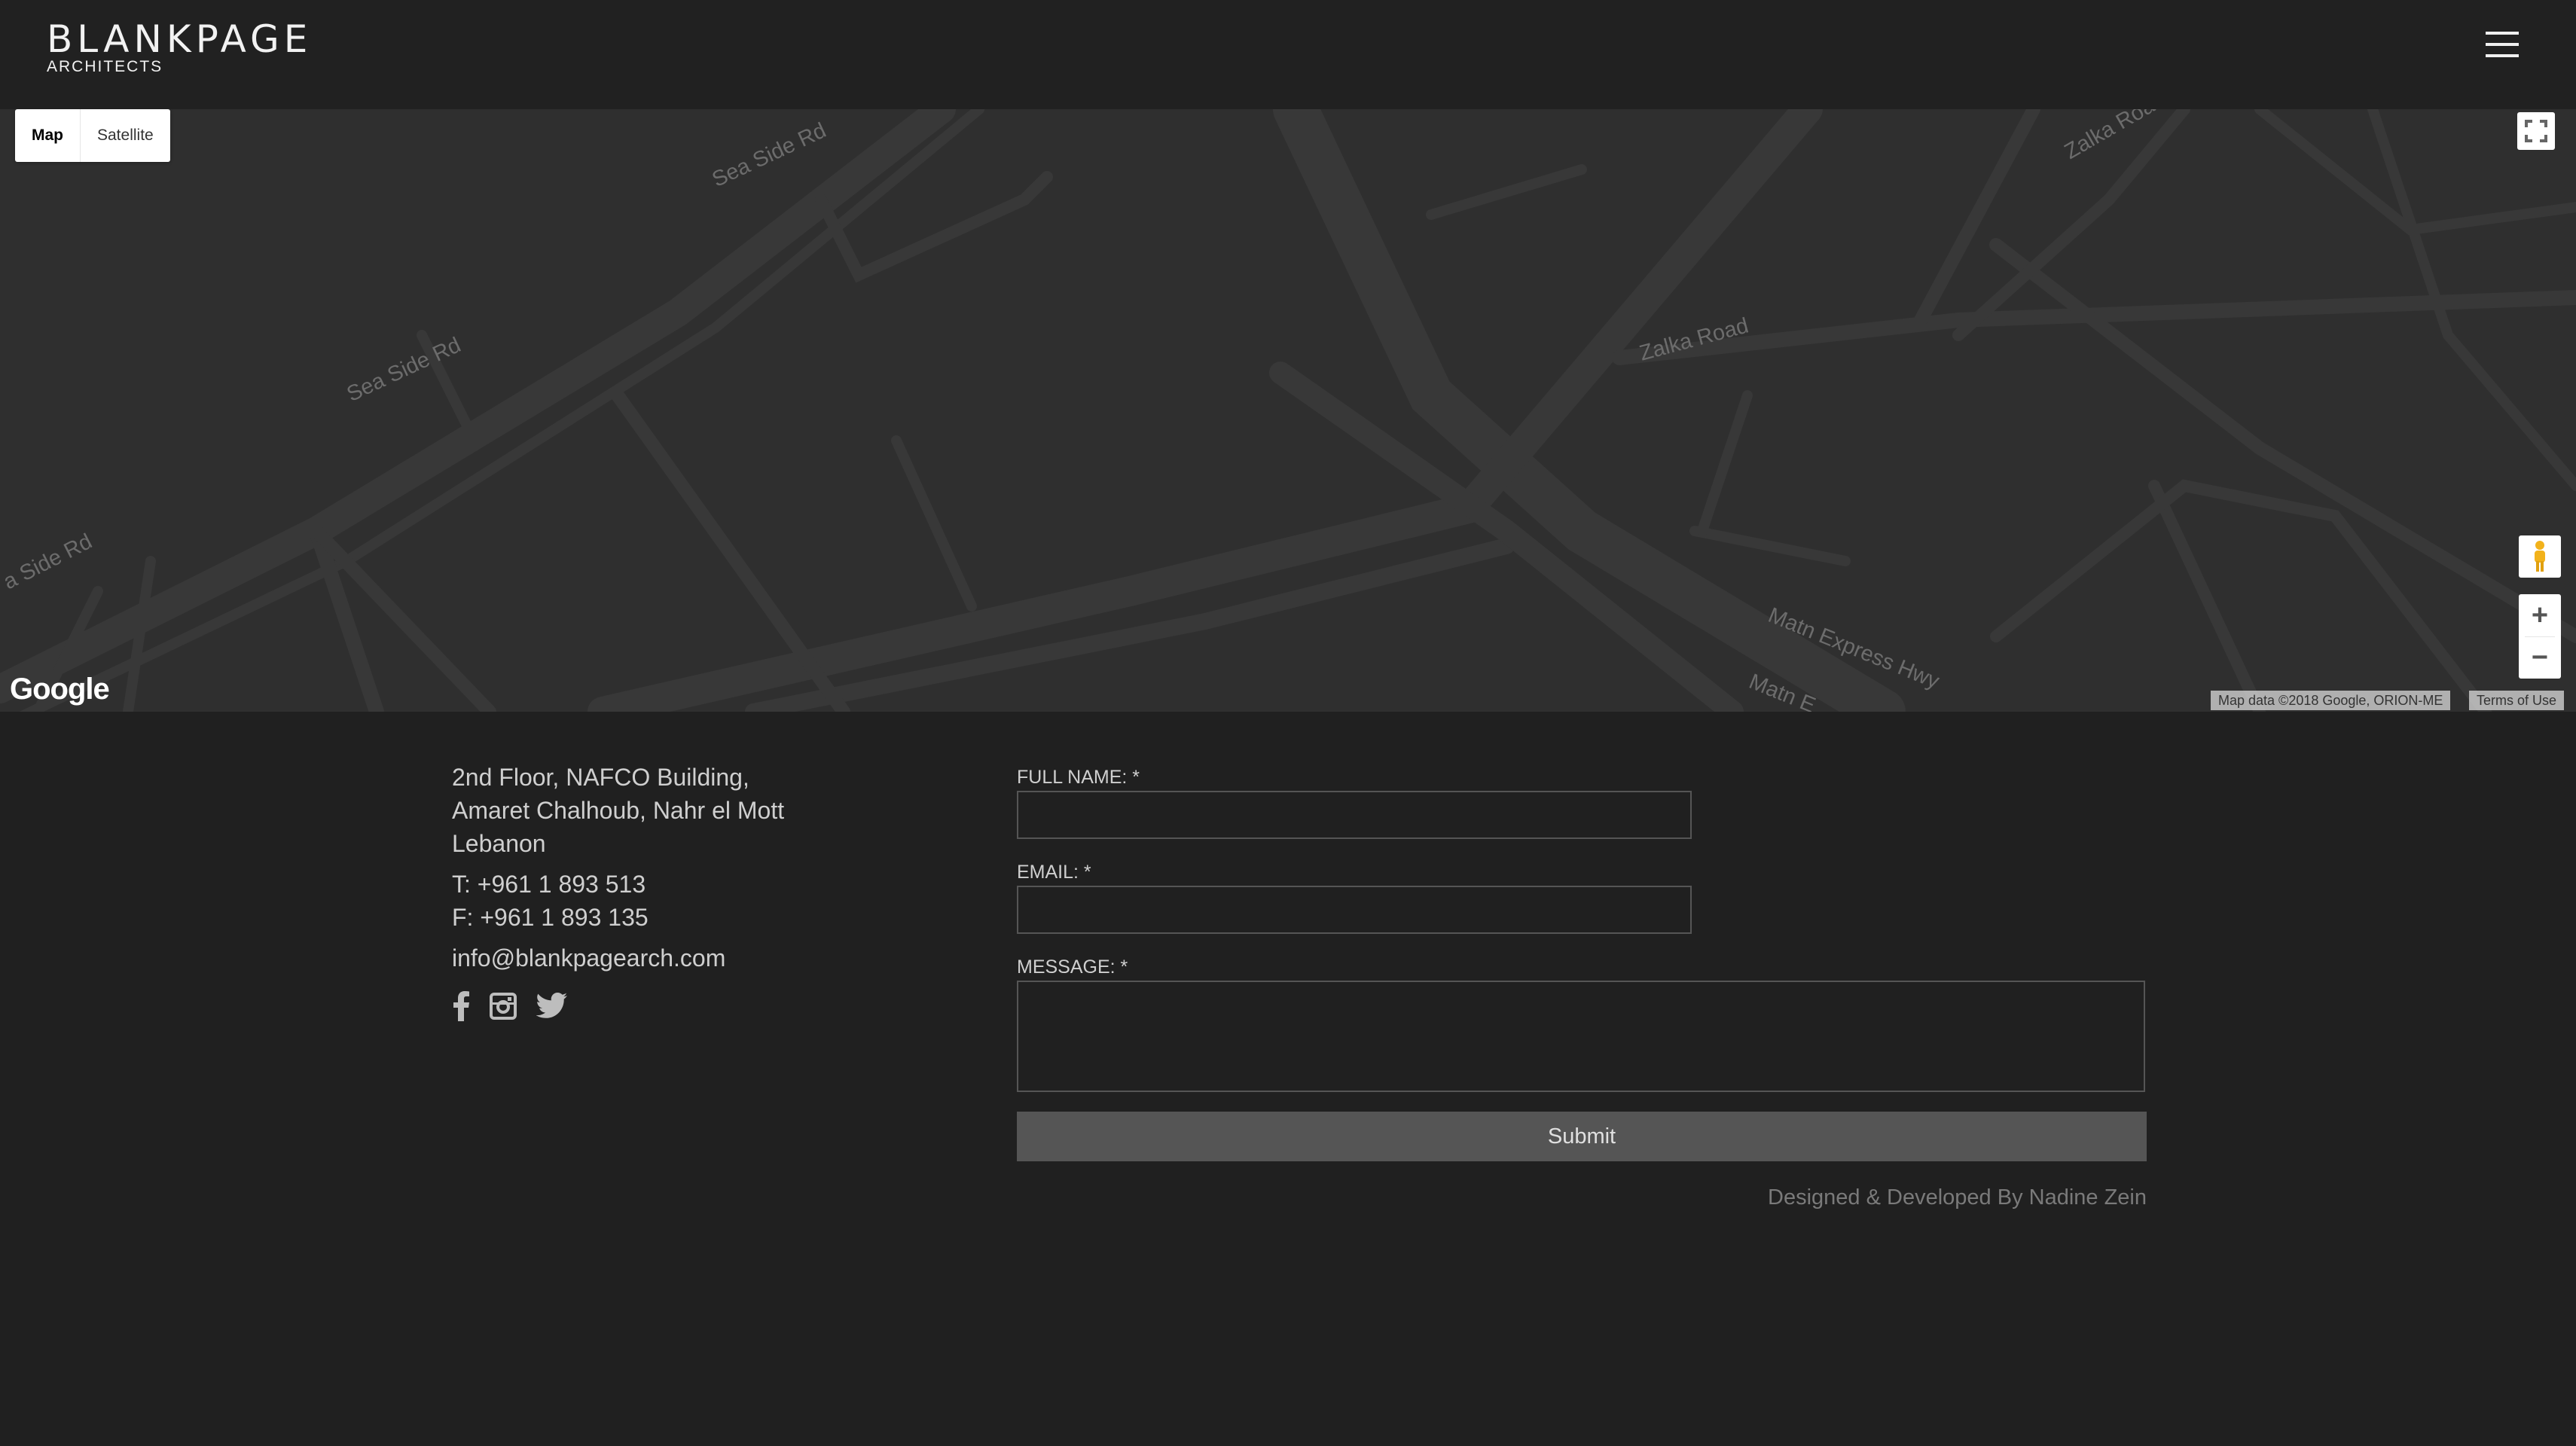 The height and width of the screenshot is (1446, 2576). I want to click on map-type-map-button: Map, so click(48, 135).